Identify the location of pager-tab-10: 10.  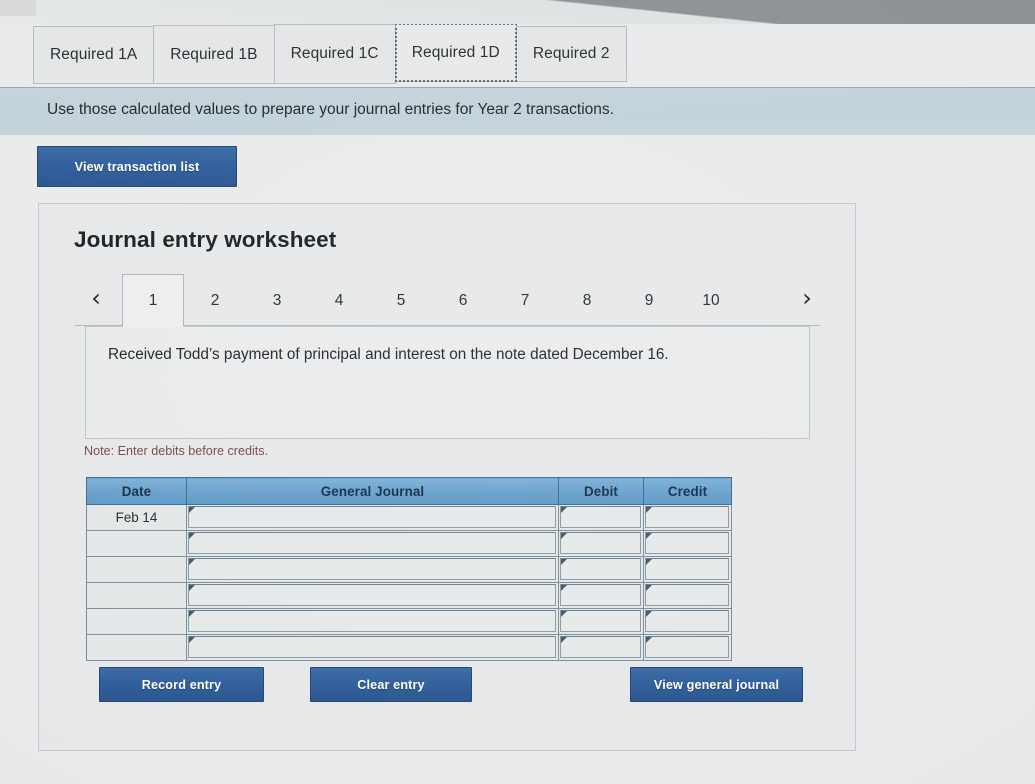
(711, 300).